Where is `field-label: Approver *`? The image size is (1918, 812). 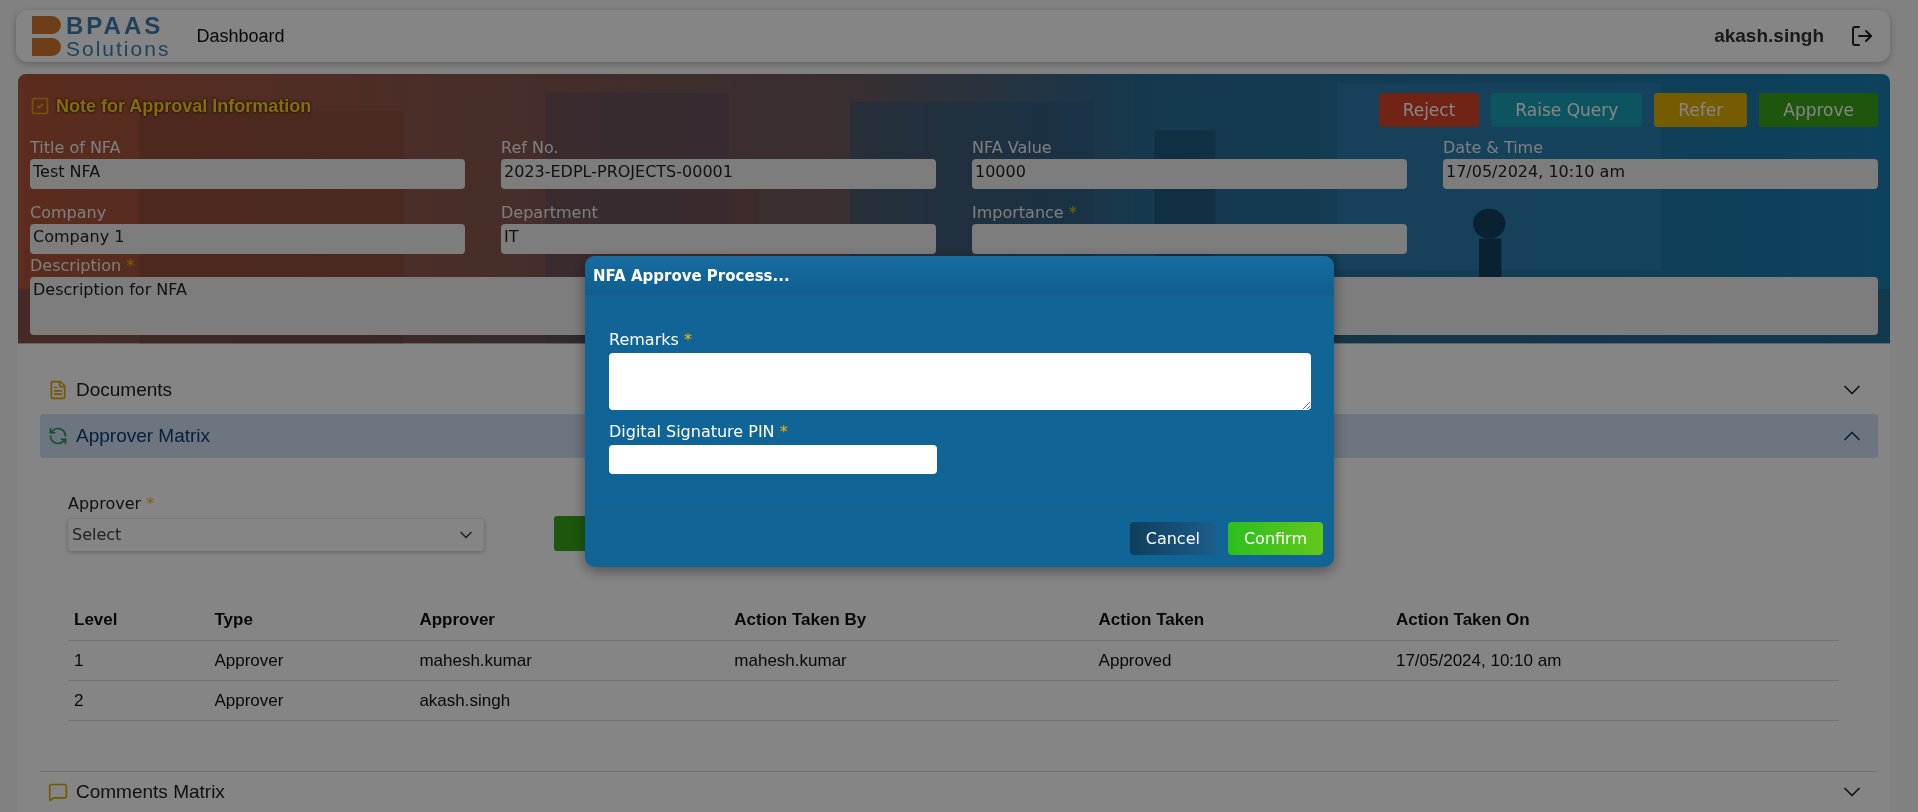
field-label: Approver * is located at coordinates (112, 503).